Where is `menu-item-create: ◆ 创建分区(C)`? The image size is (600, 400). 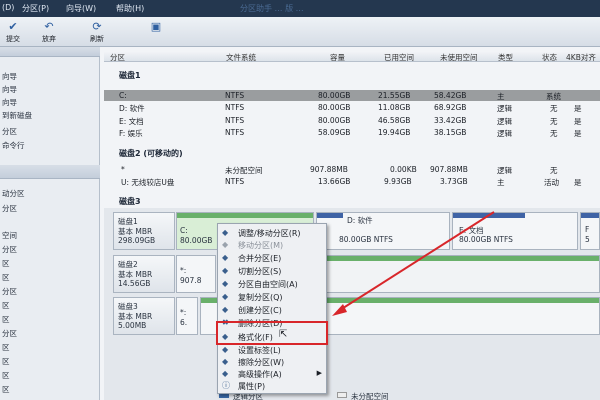 menu-item-create: ◆ 创建分区(C) is located at coordinates (272, 310).